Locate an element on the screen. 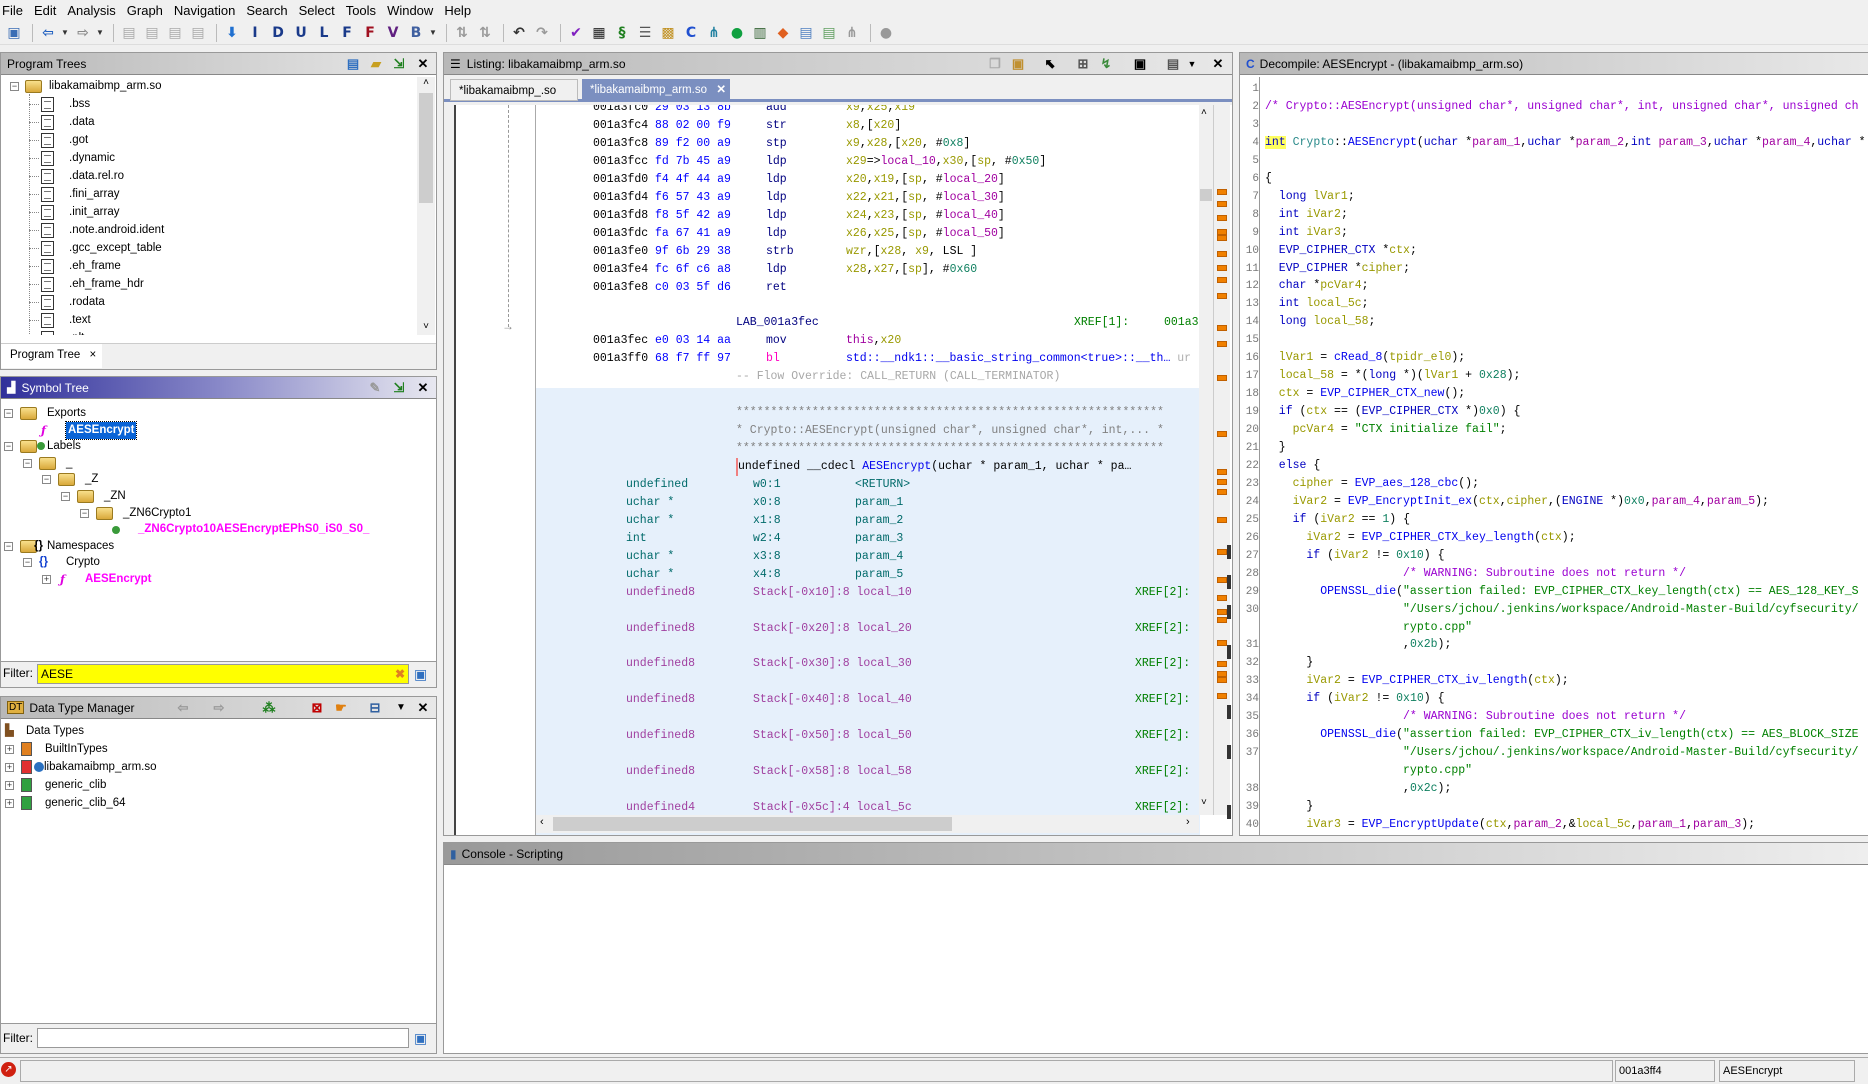 This screenshot has width=1868, height=1084. menu-tools: Tools is located at coordinates (361, 10).